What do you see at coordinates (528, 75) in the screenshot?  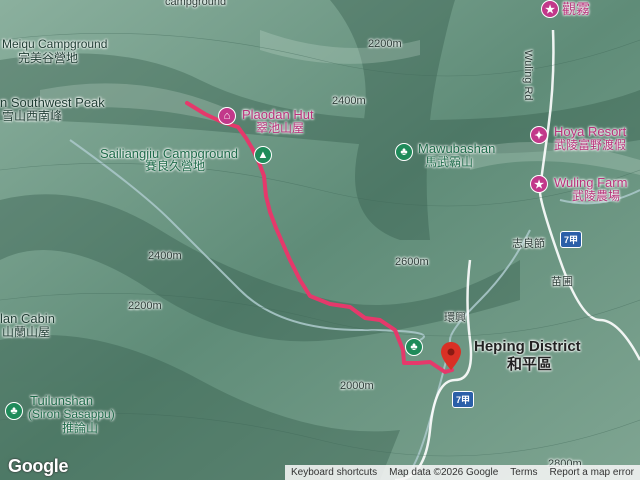 I see `wuling-road-label: Wuling Rd` at bounding box center [528, 75].